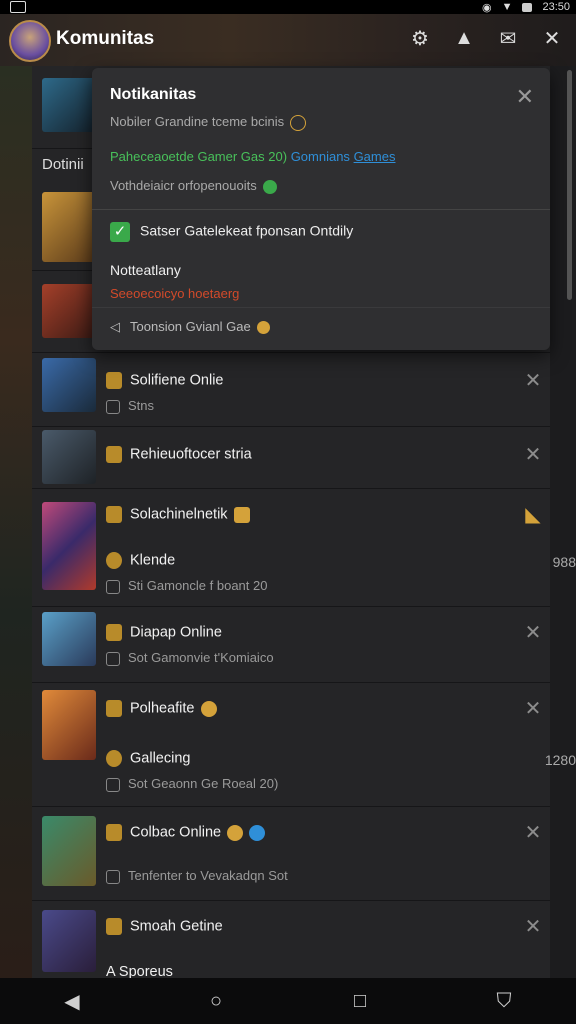  What do you see at coordinates (176, 632) in the screenshot?
I see `row-title: Diapap Online` at bounding box center [176, 632].